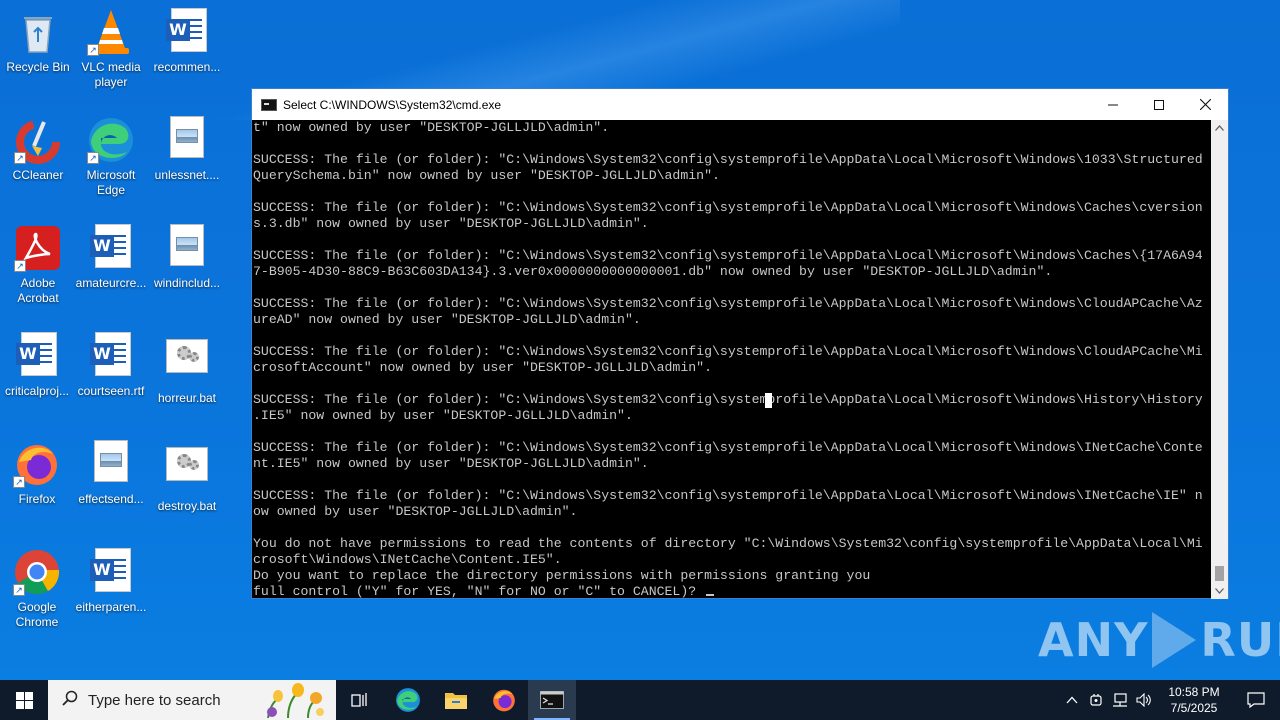  What do you see at coordinates (187, 369) in the screenshot?
I see `desktop-icon-horreur-bat: horreur.bat` at bounding box center [187, 369].